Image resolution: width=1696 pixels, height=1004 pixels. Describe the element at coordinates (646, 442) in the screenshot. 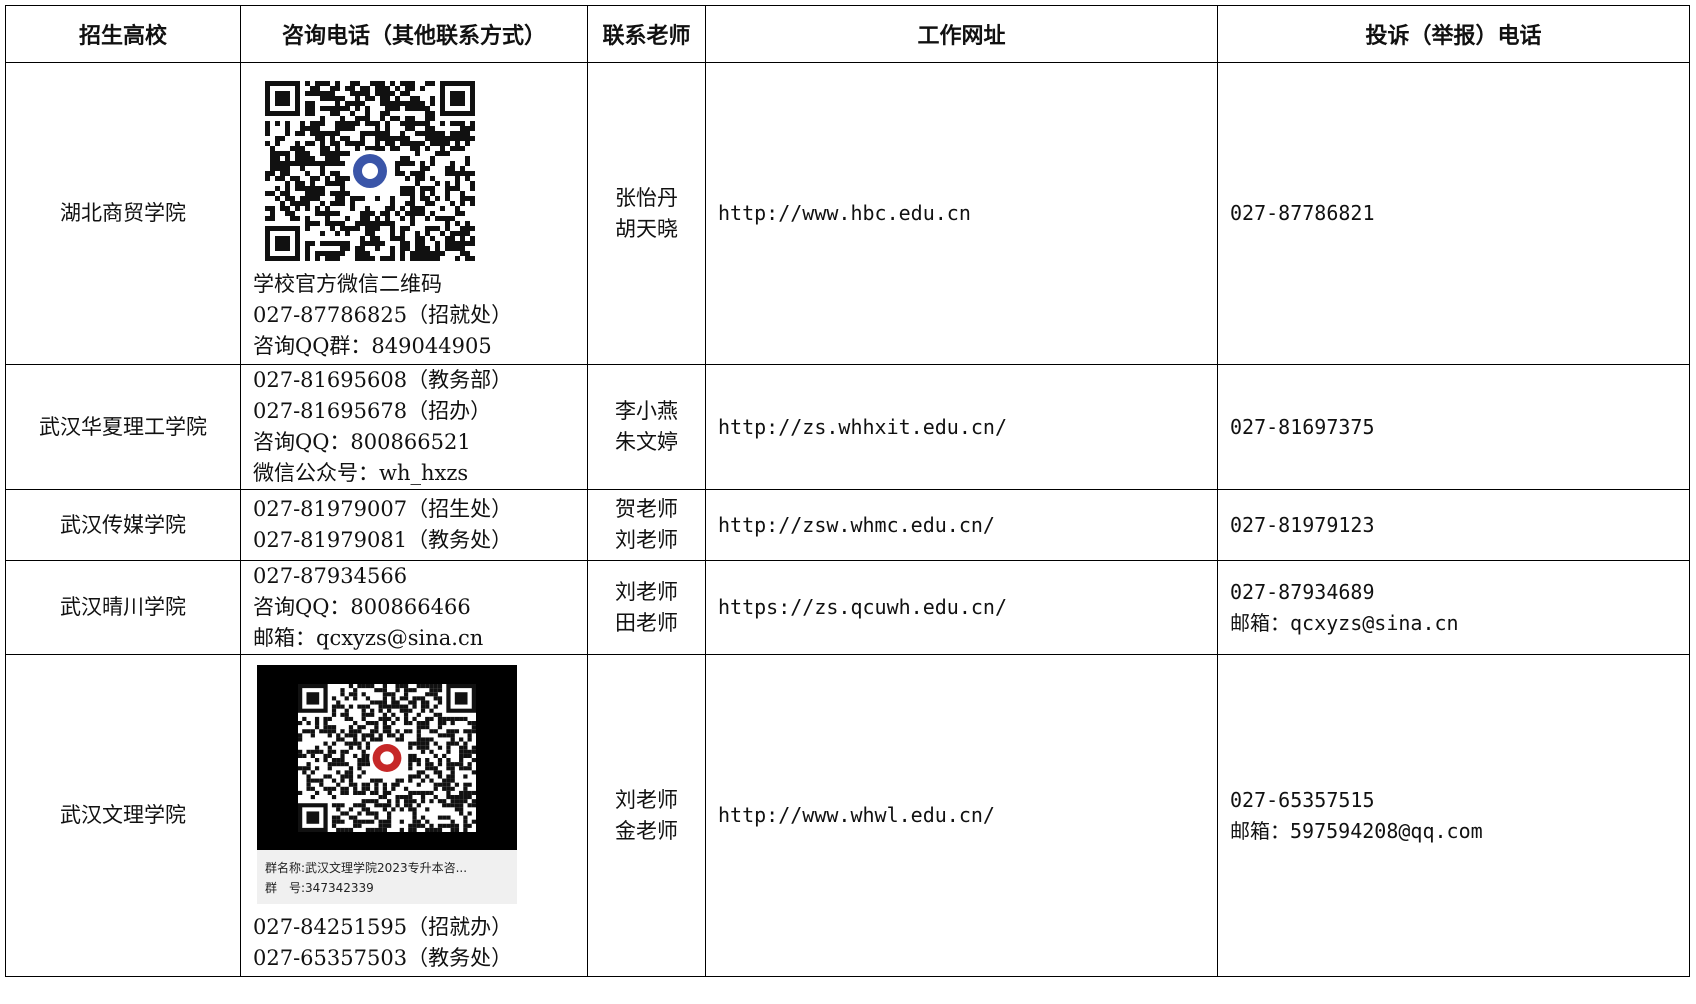

I see `teacher-name: 朱文婷` at that location.